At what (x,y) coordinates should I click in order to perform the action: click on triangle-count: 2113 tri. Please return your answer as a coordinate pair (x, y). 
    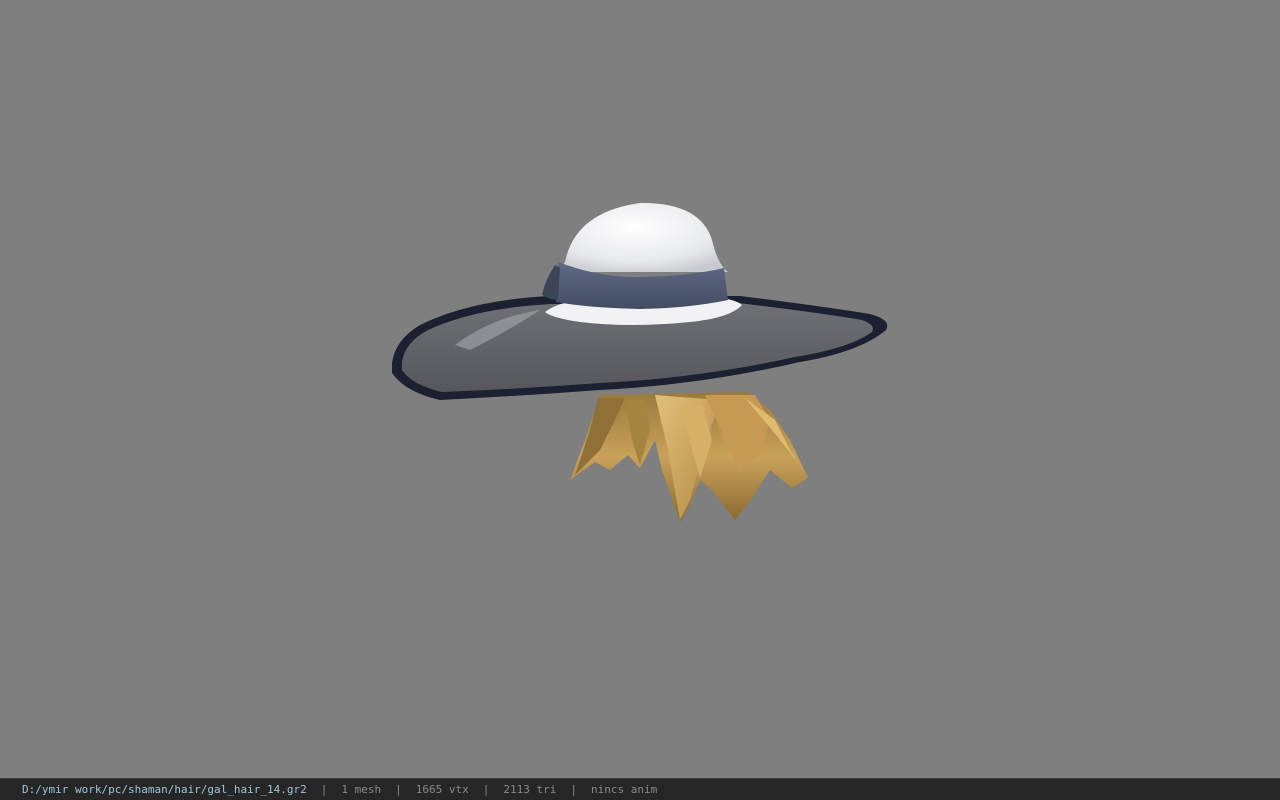
    Looking at the image, I should click on (530, 789).